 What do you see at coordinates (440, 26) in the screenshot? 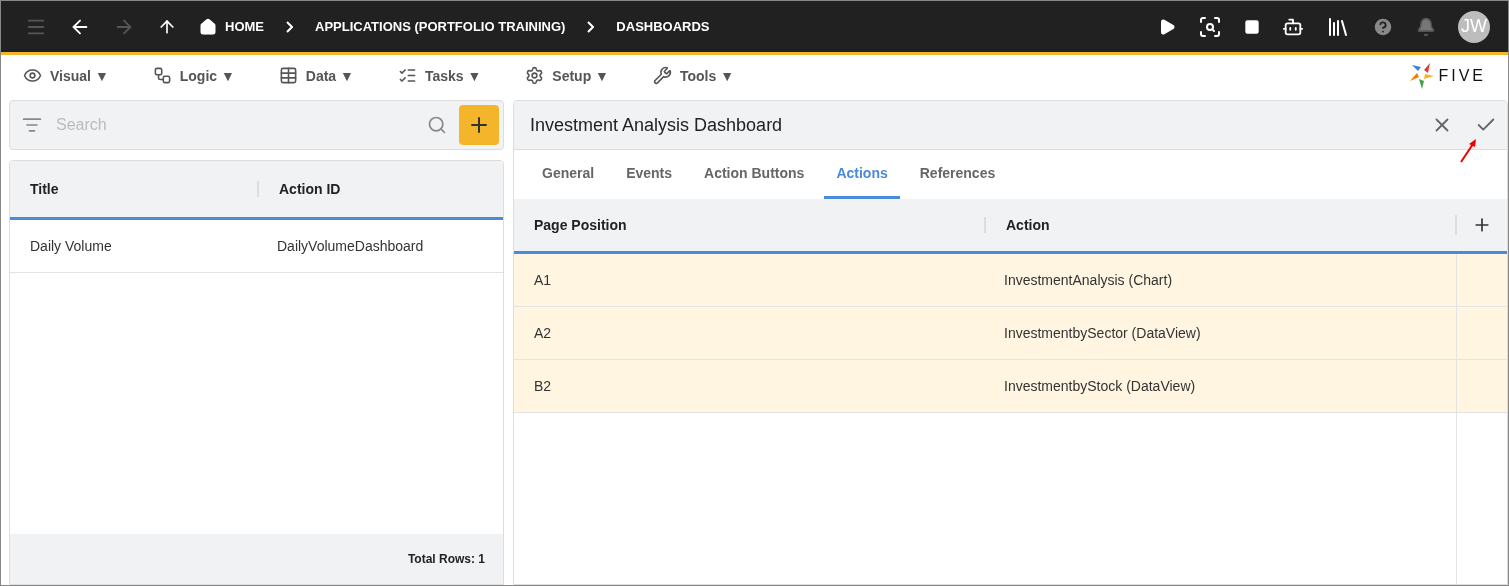
I see `breadcrumb-link: APPLICATIONS (PORTFOLIO TRAINING)` at bounding box center [440, 26].